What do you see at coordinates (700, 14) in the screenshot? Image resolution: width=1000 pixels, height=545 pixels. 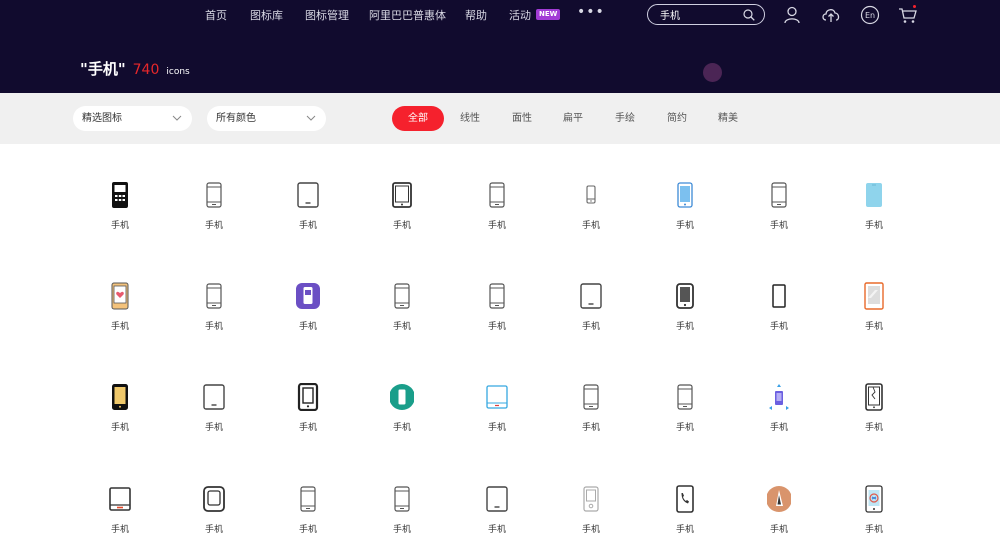 I see `search-input` at bounding box center [700, 14].